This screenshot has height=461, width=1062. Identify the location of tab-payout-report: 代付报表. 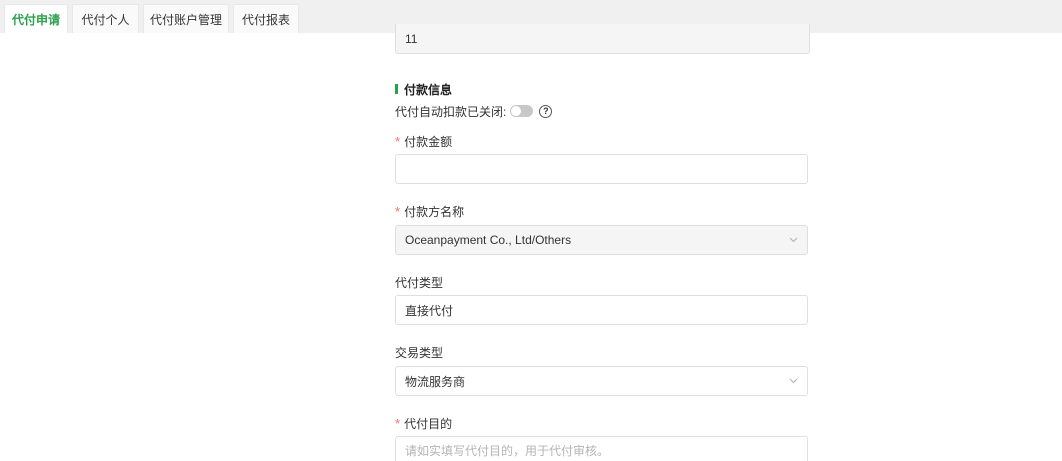
(266, 18).